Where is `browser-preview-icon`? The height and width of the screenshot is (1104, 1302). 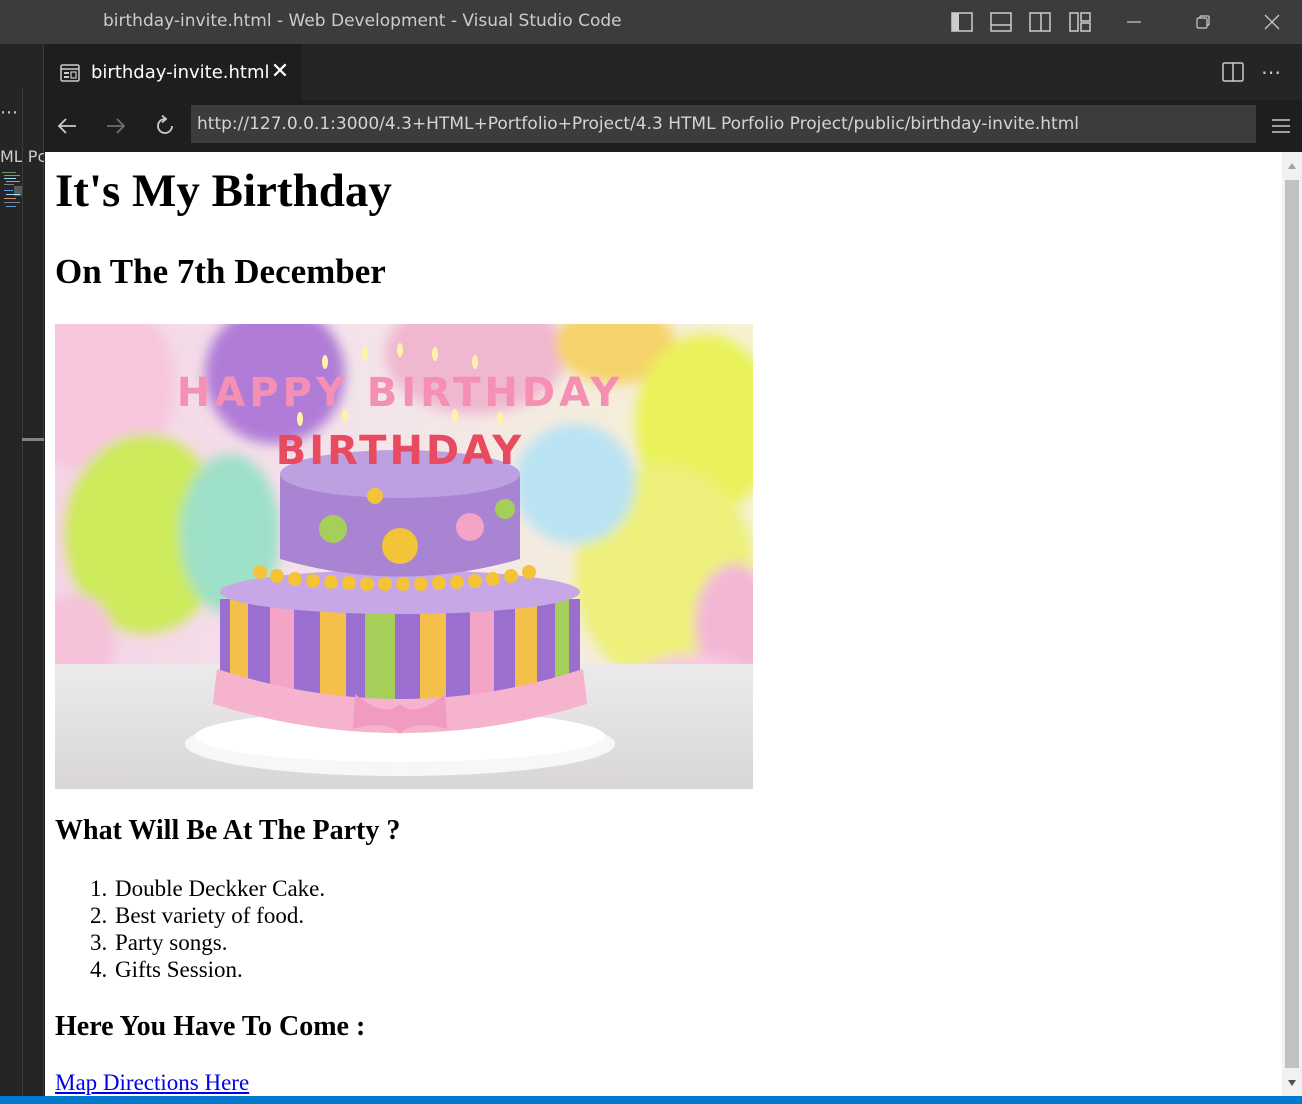 browser-preview-icon is located at coordinates (70, 72).